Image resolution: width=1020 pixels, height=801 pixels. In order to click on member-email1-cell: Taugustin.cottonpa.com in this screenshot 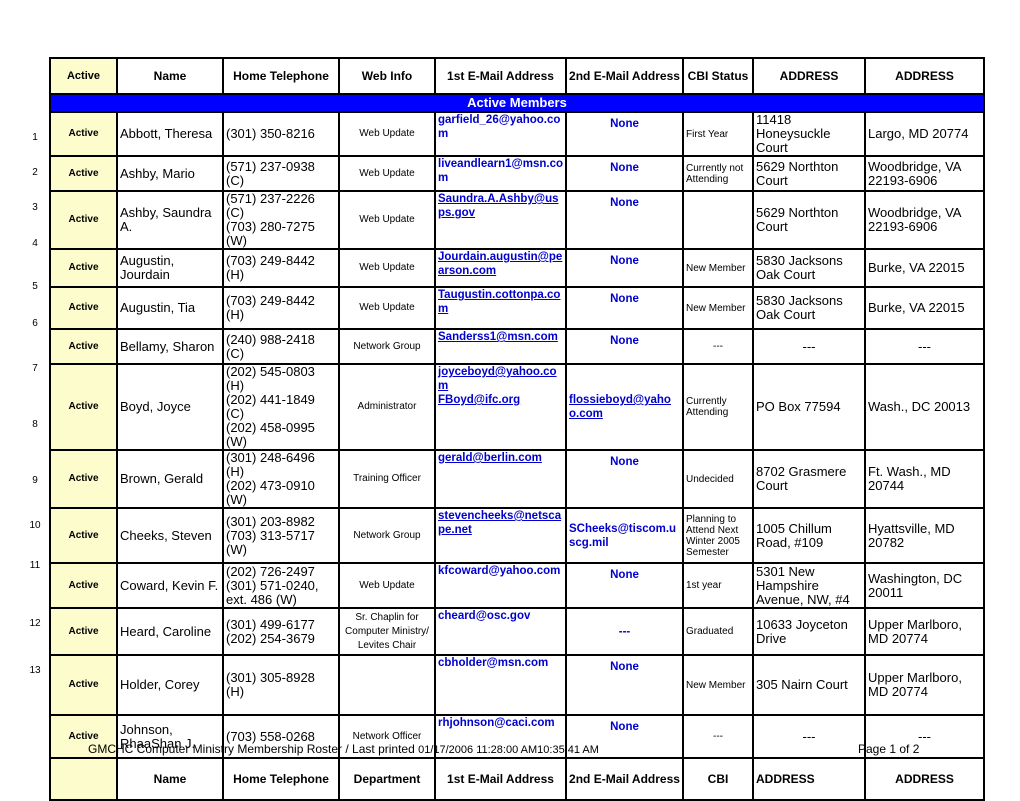, I will do `click(500, 308)`.